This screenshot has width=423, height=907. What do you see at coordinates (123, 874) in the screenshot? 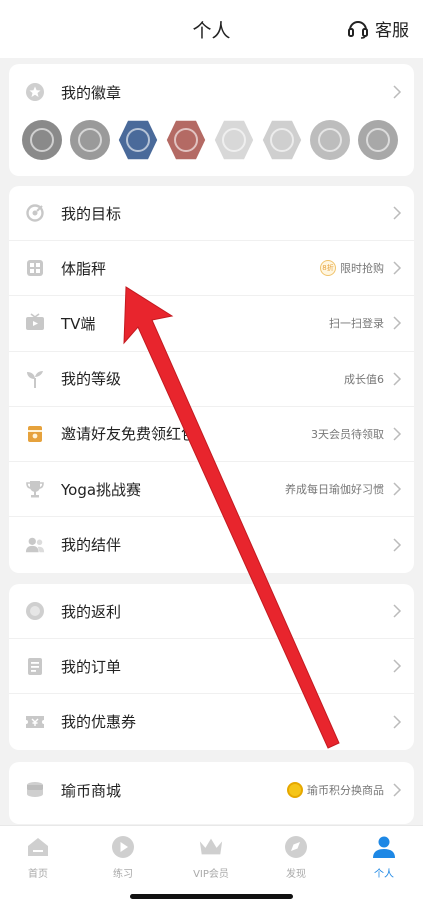
I see `tab-label: 练习` at bounding box center [123, 874].